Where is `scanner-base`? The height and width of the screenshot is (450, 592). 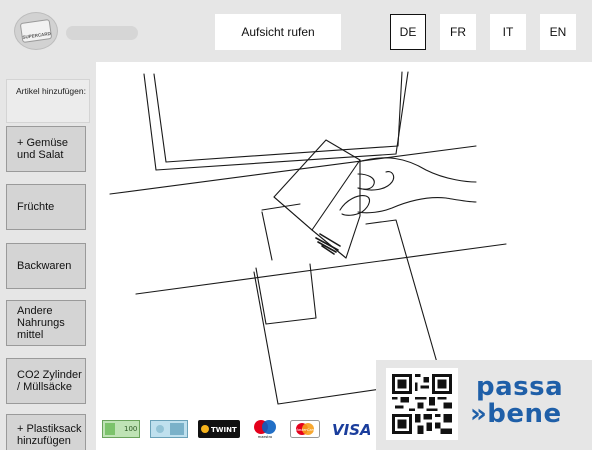 scanner-base is located at coordinates (286, 294).